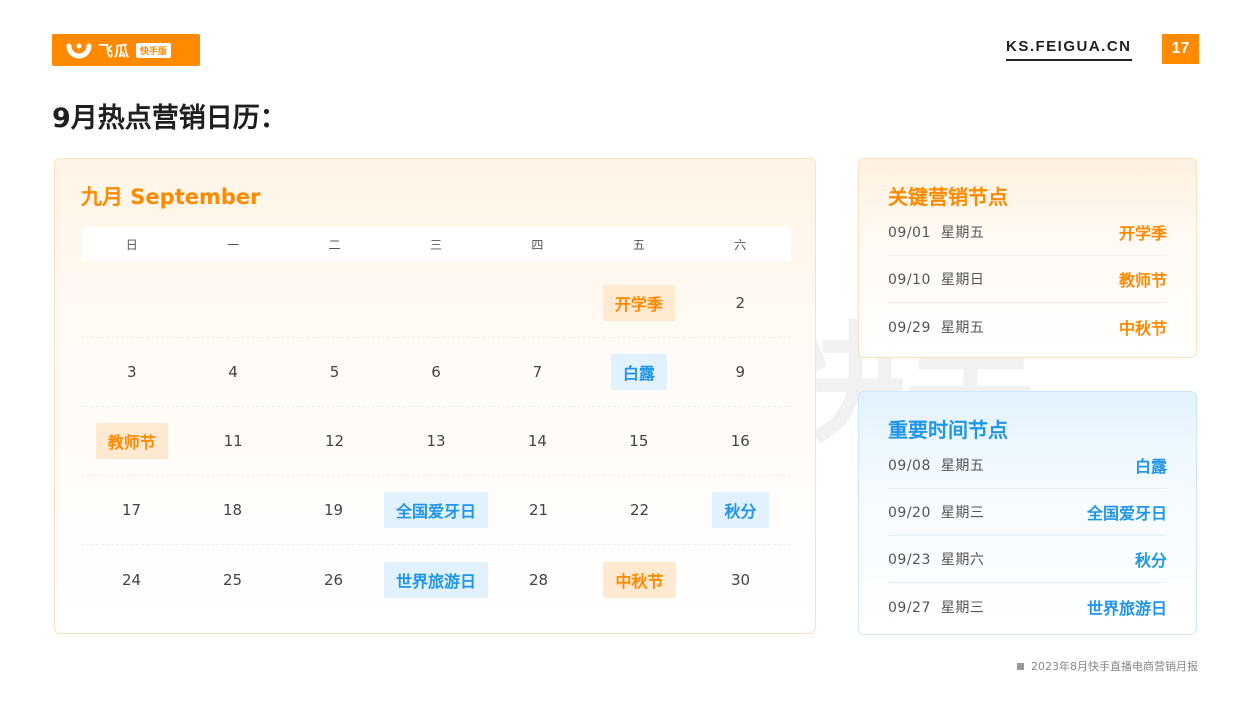 This screenshot has height=703, width=1250. I want to click on day-number: 6, so click(436, 372).